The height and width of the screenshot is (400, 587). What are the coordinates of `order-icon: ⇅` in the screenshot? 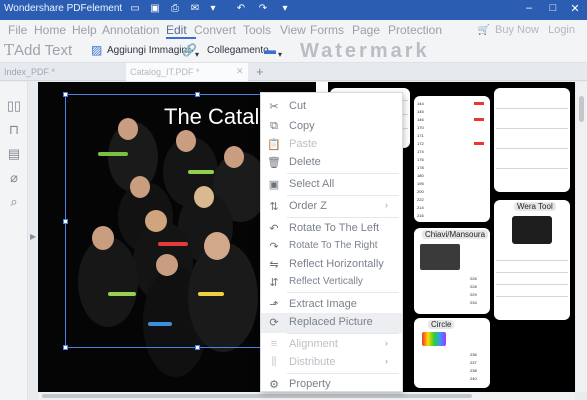 It's located at (274, 207).